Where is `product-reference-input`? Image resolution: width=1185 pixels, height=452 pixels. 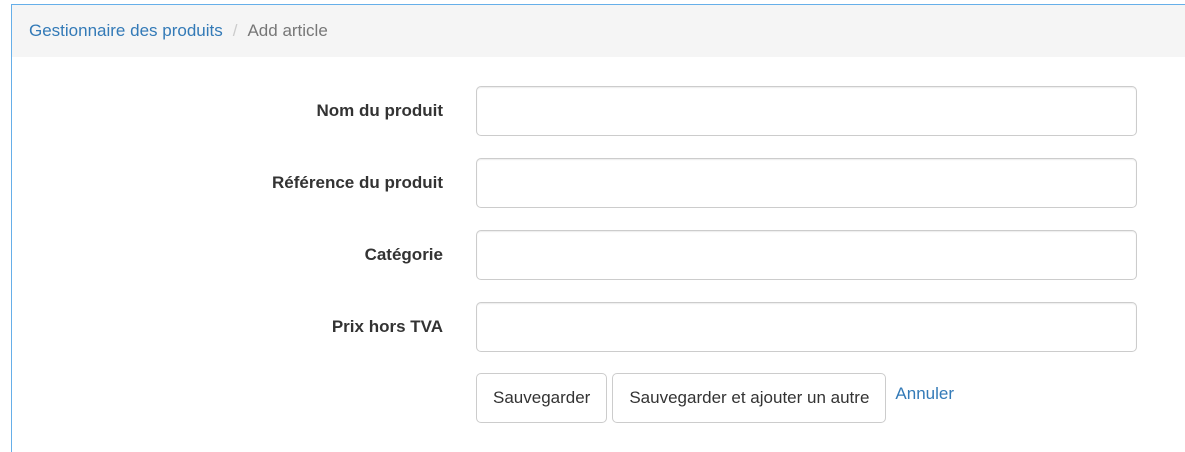
product-reference-input is located at coordinates (806, 183).